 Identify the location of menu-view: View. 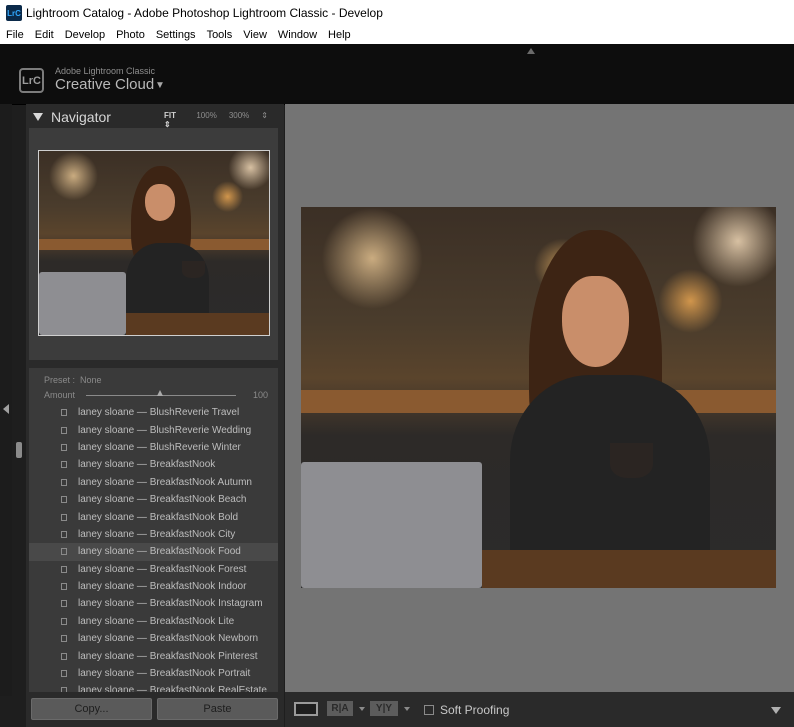
(254, 35).